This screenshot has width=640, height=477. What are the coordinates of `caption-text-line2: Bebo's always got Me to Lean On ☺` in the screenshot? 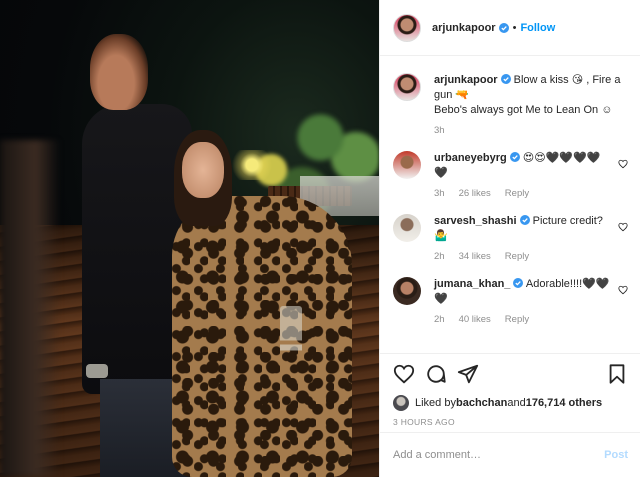 It's located at (523, 110).